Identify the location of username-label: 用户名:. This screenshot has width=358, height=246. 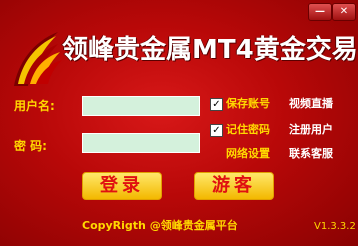
(34, 106).